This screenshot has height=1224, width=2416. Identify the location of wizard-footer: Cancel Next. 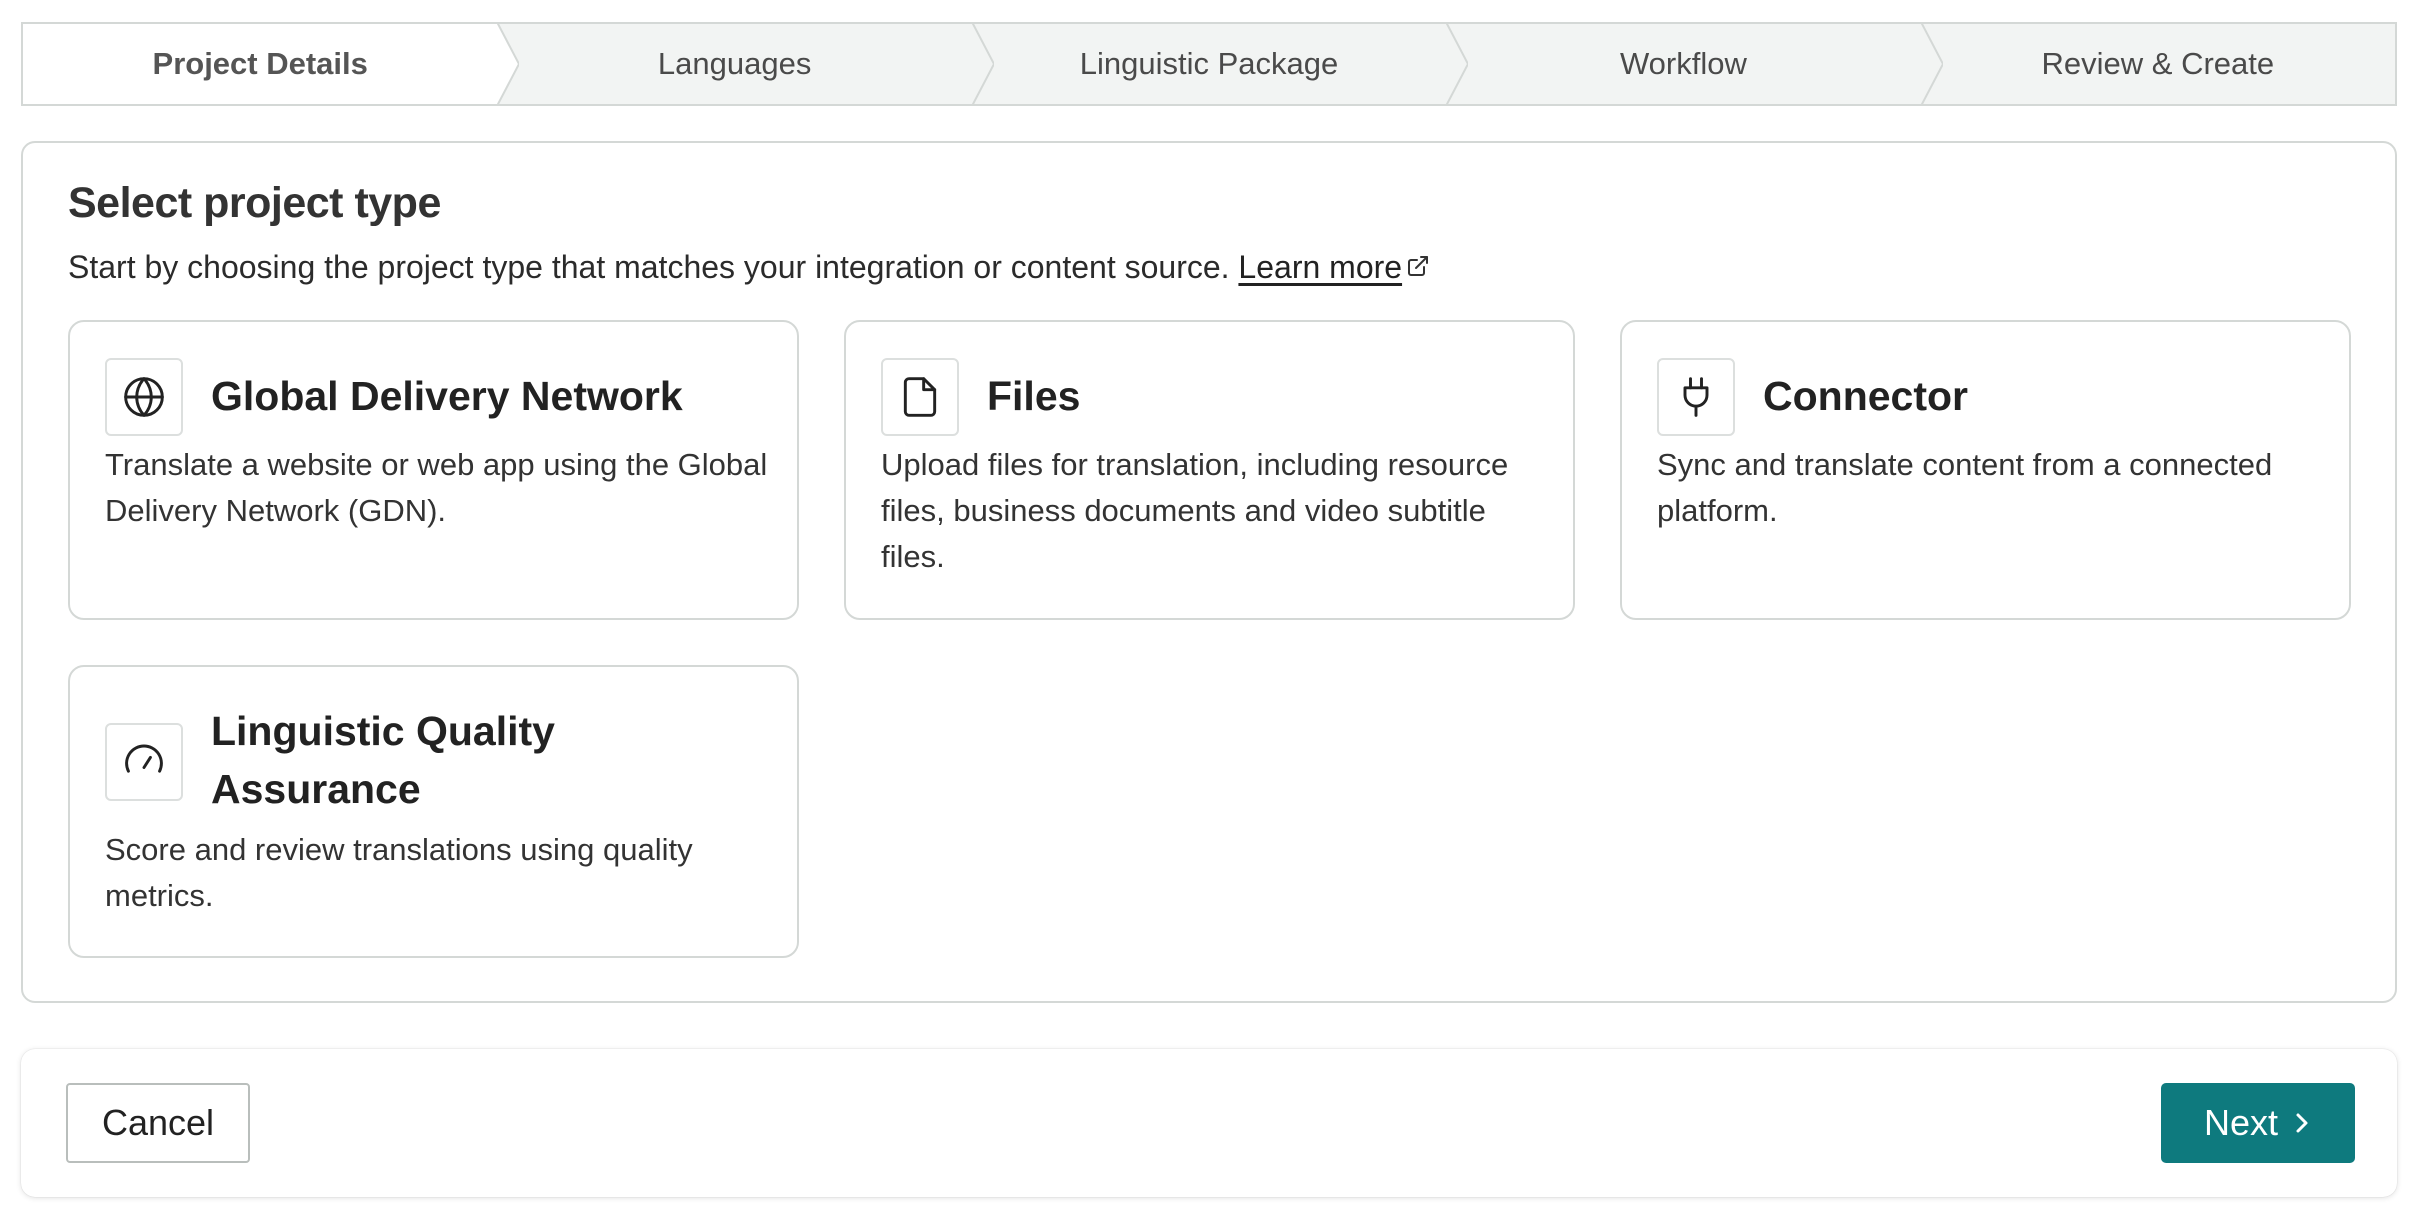
(1209, 1123).